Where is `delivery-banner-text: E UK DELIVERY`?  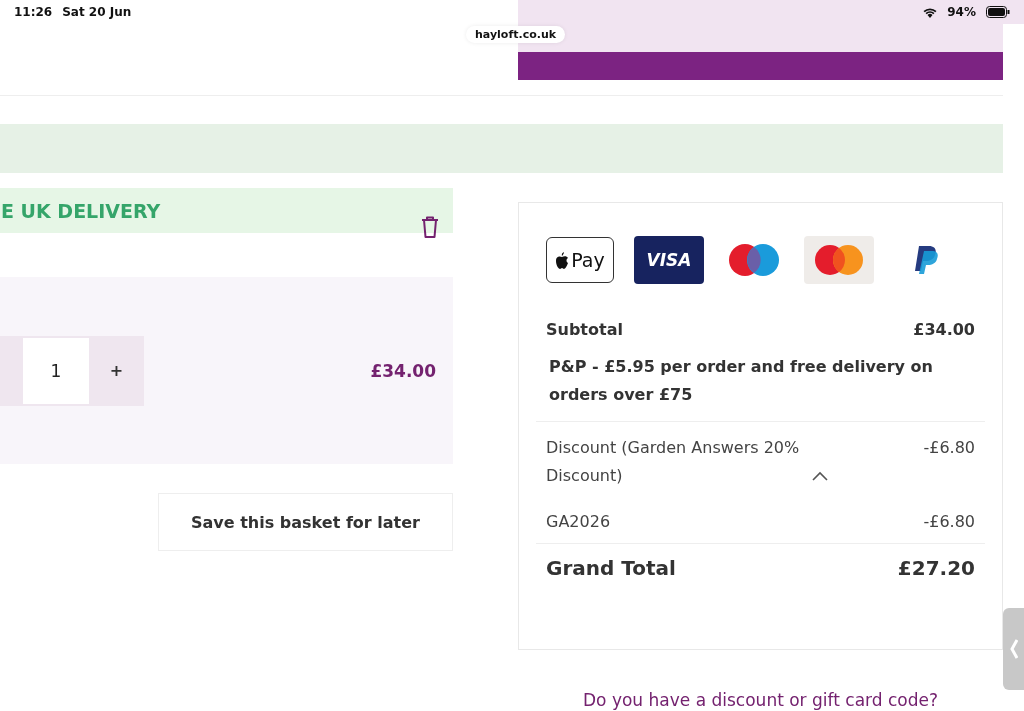
delivery-banner-text: E UK DELIVERY is located at coordinates (81, 210).